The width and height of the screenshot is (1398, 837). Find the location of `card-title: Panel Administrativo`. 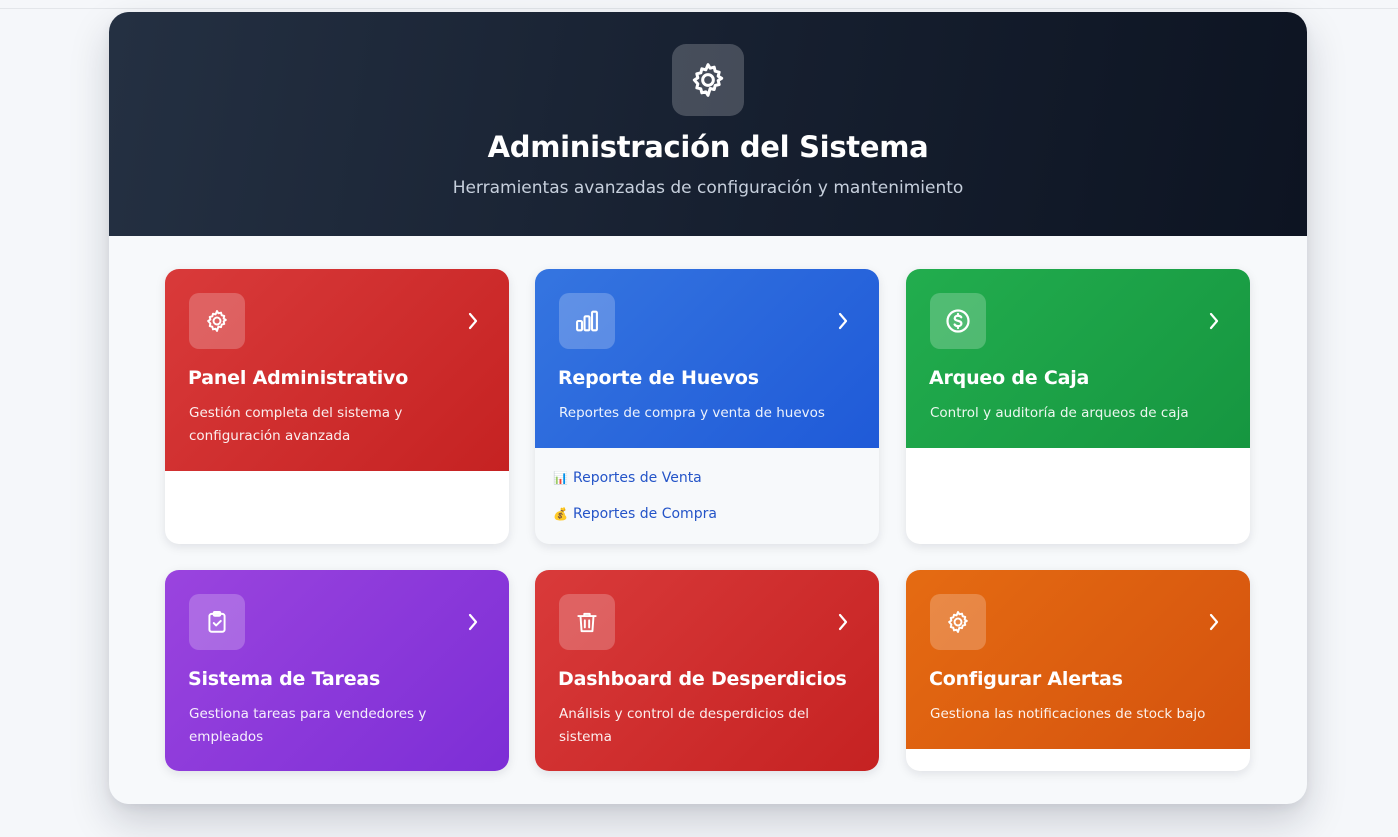

card-title: Panel Administrativo is located at coordinates (298, 378).